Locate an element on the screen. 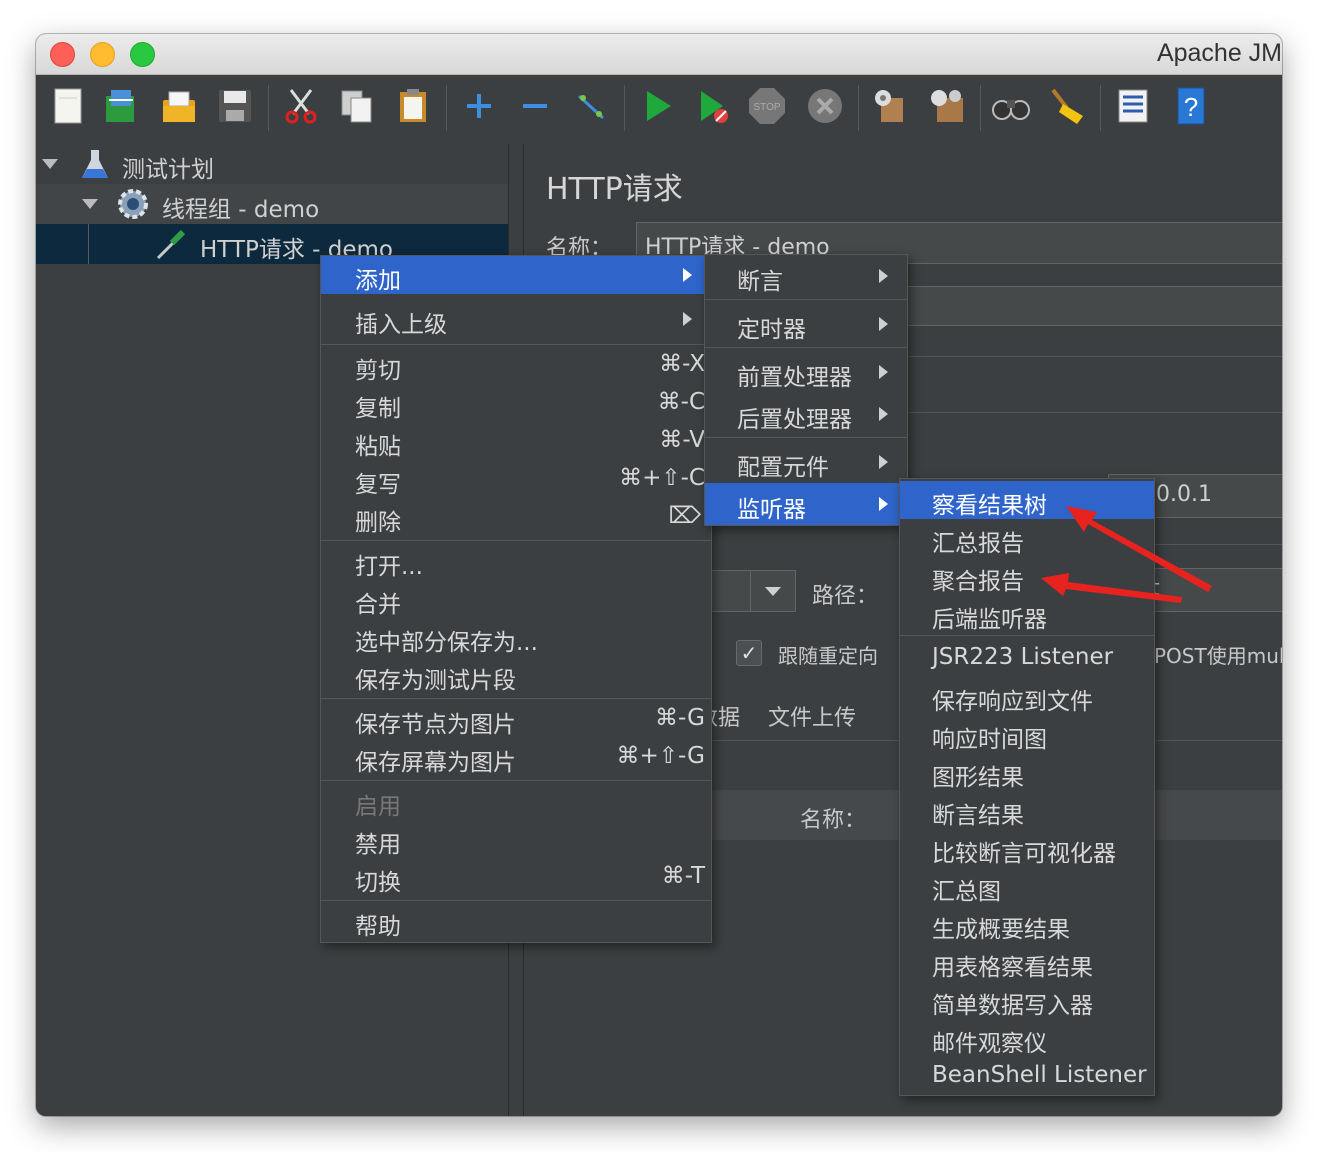 The width and height of the screenshot is (1318, 1152). follow-redirect-checkbox: ✓ is located at coordinates (749, 653).